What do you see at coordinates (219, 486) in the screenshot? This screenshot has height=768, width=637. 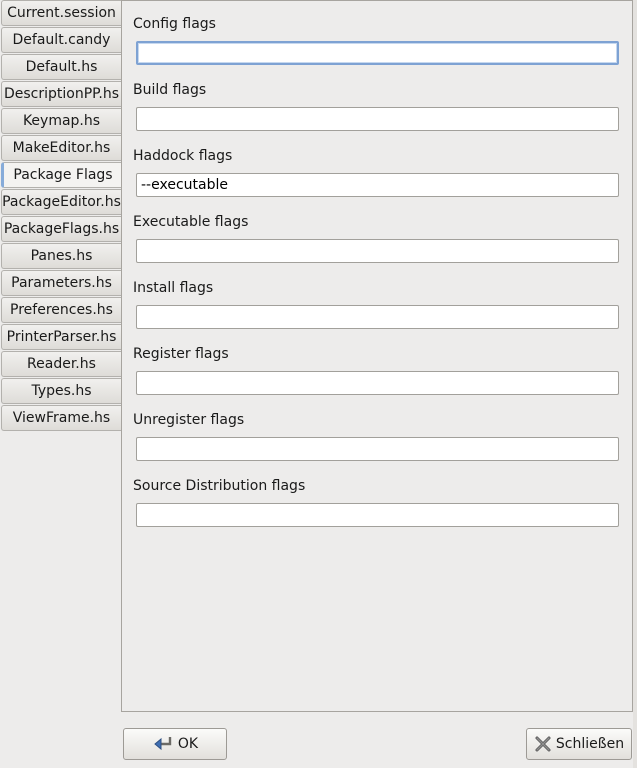 I see `sdist-flags-label: Source Distribution flags` at bounding box center [219, 486].